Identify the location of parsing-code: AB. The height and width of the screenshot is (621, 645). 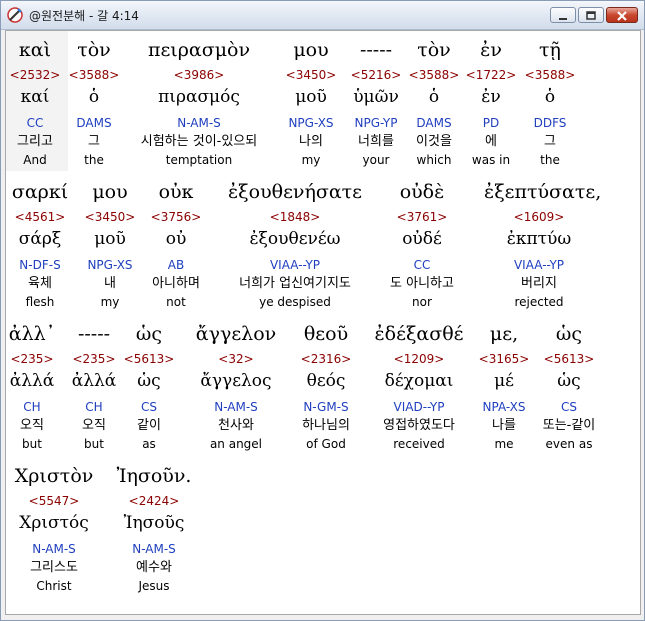
(176, 265).